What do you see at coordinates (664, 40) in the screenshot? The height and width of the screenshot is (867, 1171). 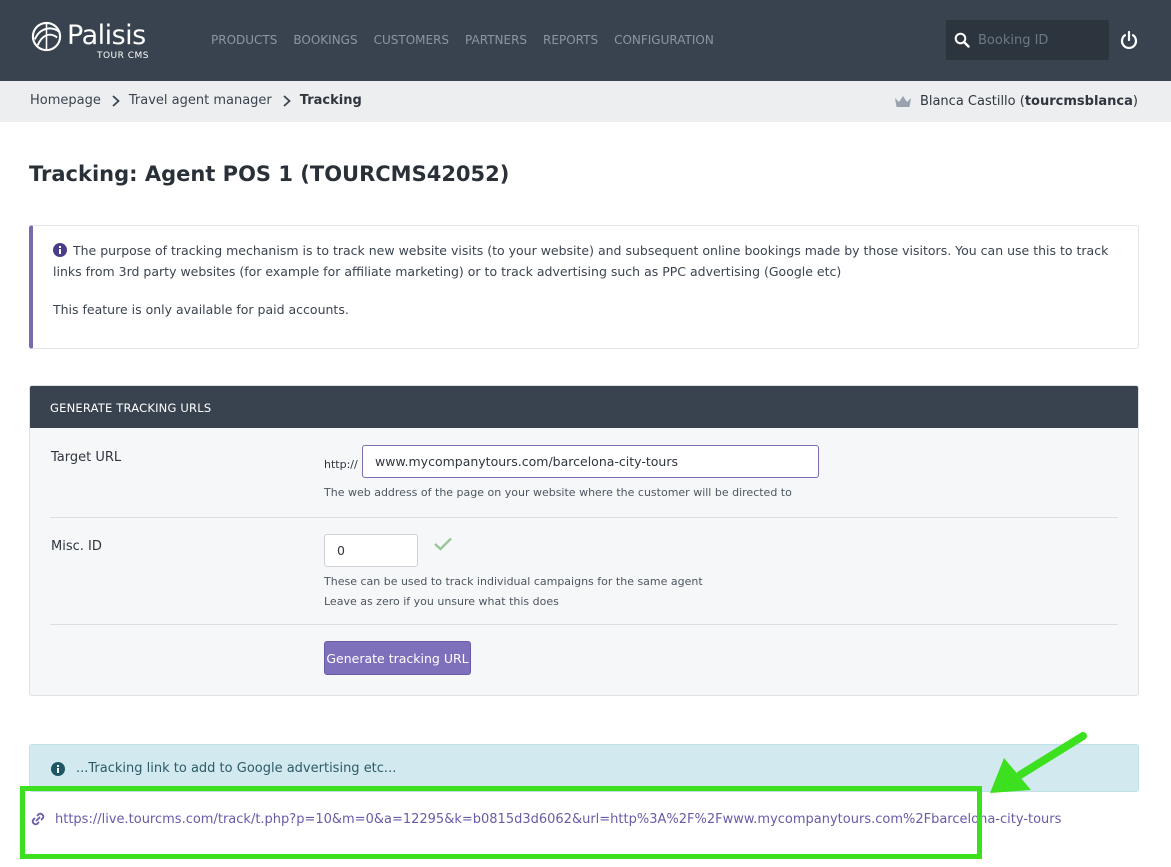 I see `nav-item-configuration: CONFIGURATION` at bounding box center [664, 40].